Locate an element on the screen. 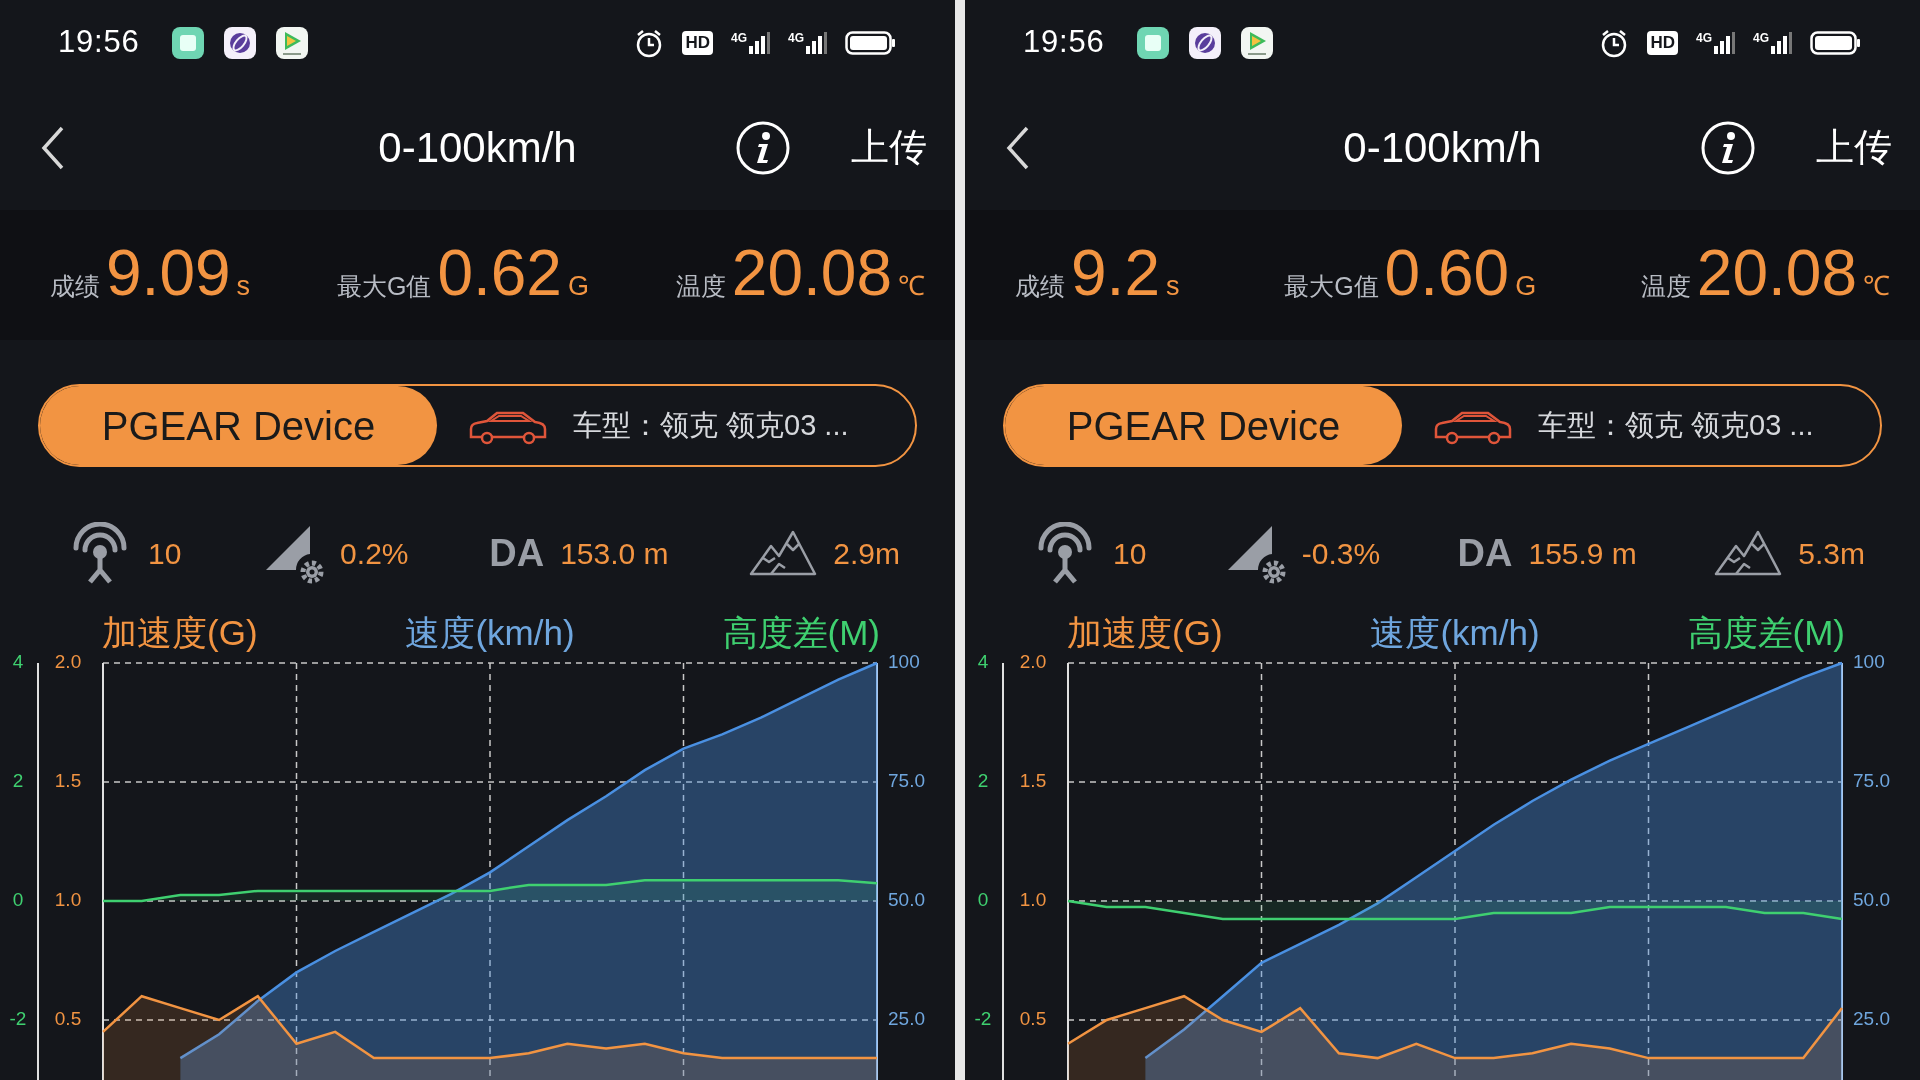 This screenshot has height=1080, width=1920. metric-value: 5.3m is located at coordinates (1831, 553).